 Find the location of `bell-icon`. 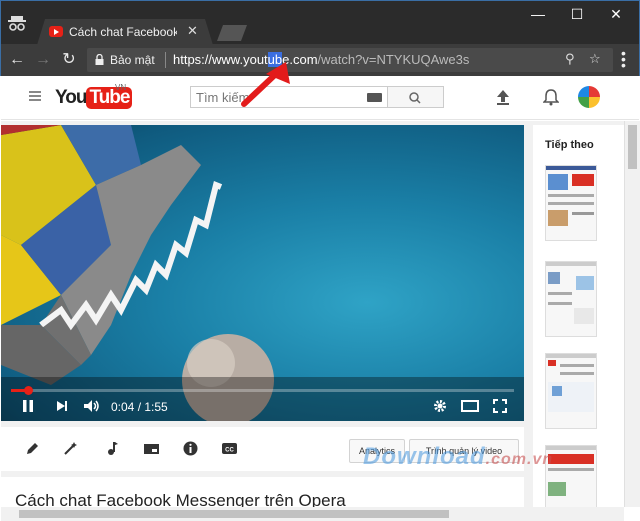

bell-icon is located at coordinates (551, 97).